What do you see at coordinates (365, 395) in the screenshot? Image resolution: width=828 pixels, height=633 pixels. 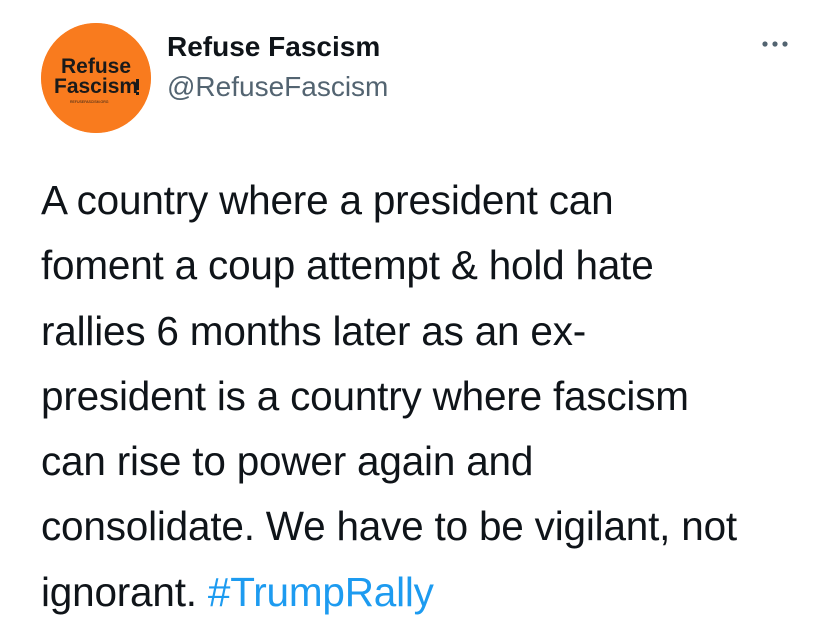 I see `tweet-text-line: president is a country where fascism` at bounding box center [365, 395].